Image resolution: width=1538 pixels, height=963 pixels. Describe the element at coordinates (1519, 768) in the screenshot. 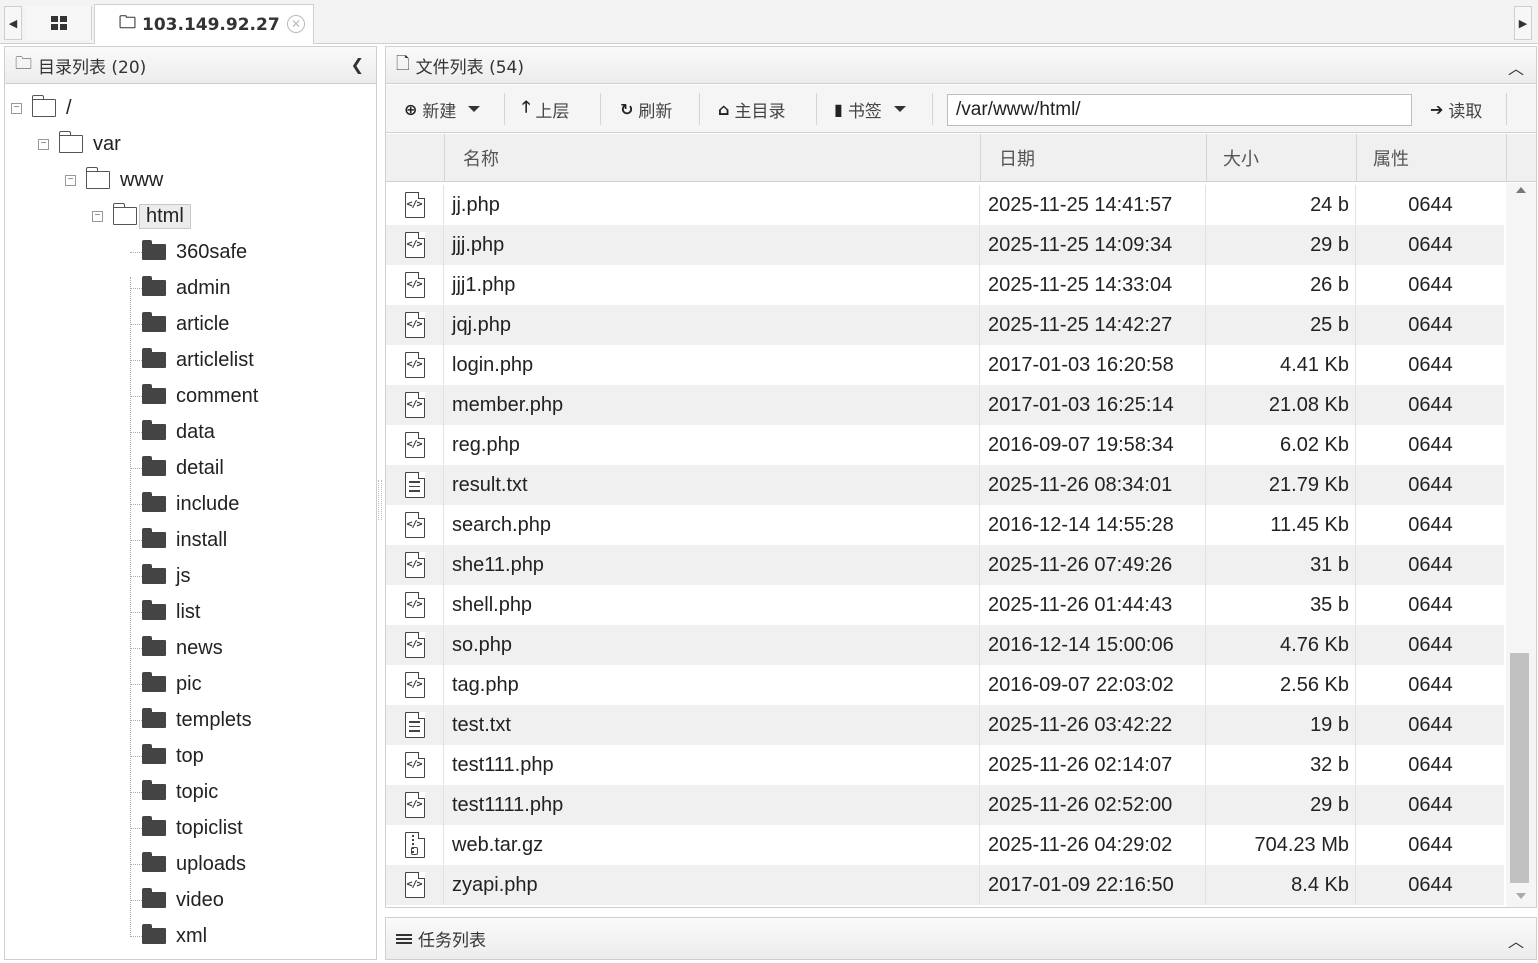

I see `scroll-thumb` at that location.